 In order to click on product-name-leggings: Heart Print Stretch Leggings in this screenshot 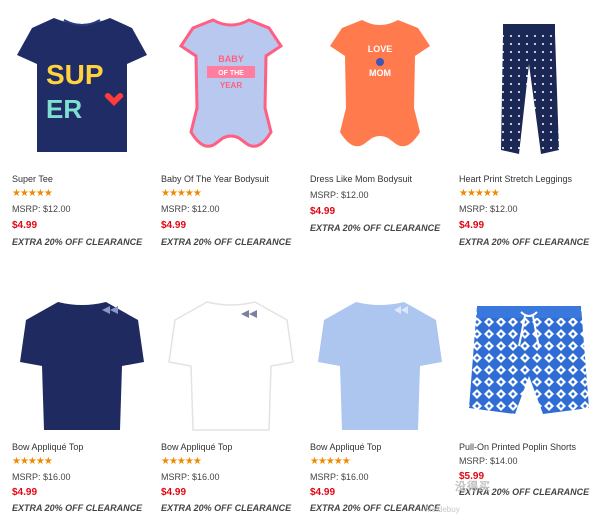, I will do `click(515, 179)`.